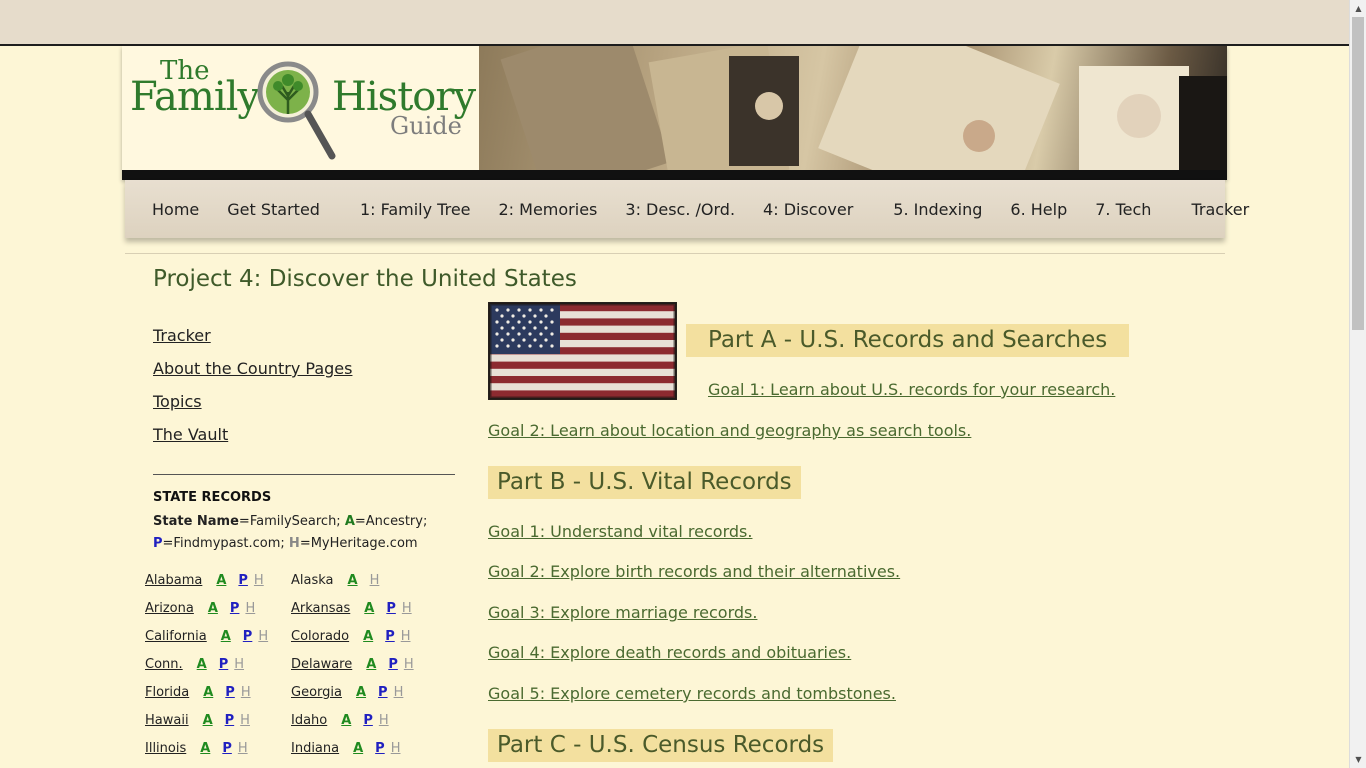 The height and width of the screenshot is (768, 1366). I want to click on legend-state-name: State Name, so click(196, 521).